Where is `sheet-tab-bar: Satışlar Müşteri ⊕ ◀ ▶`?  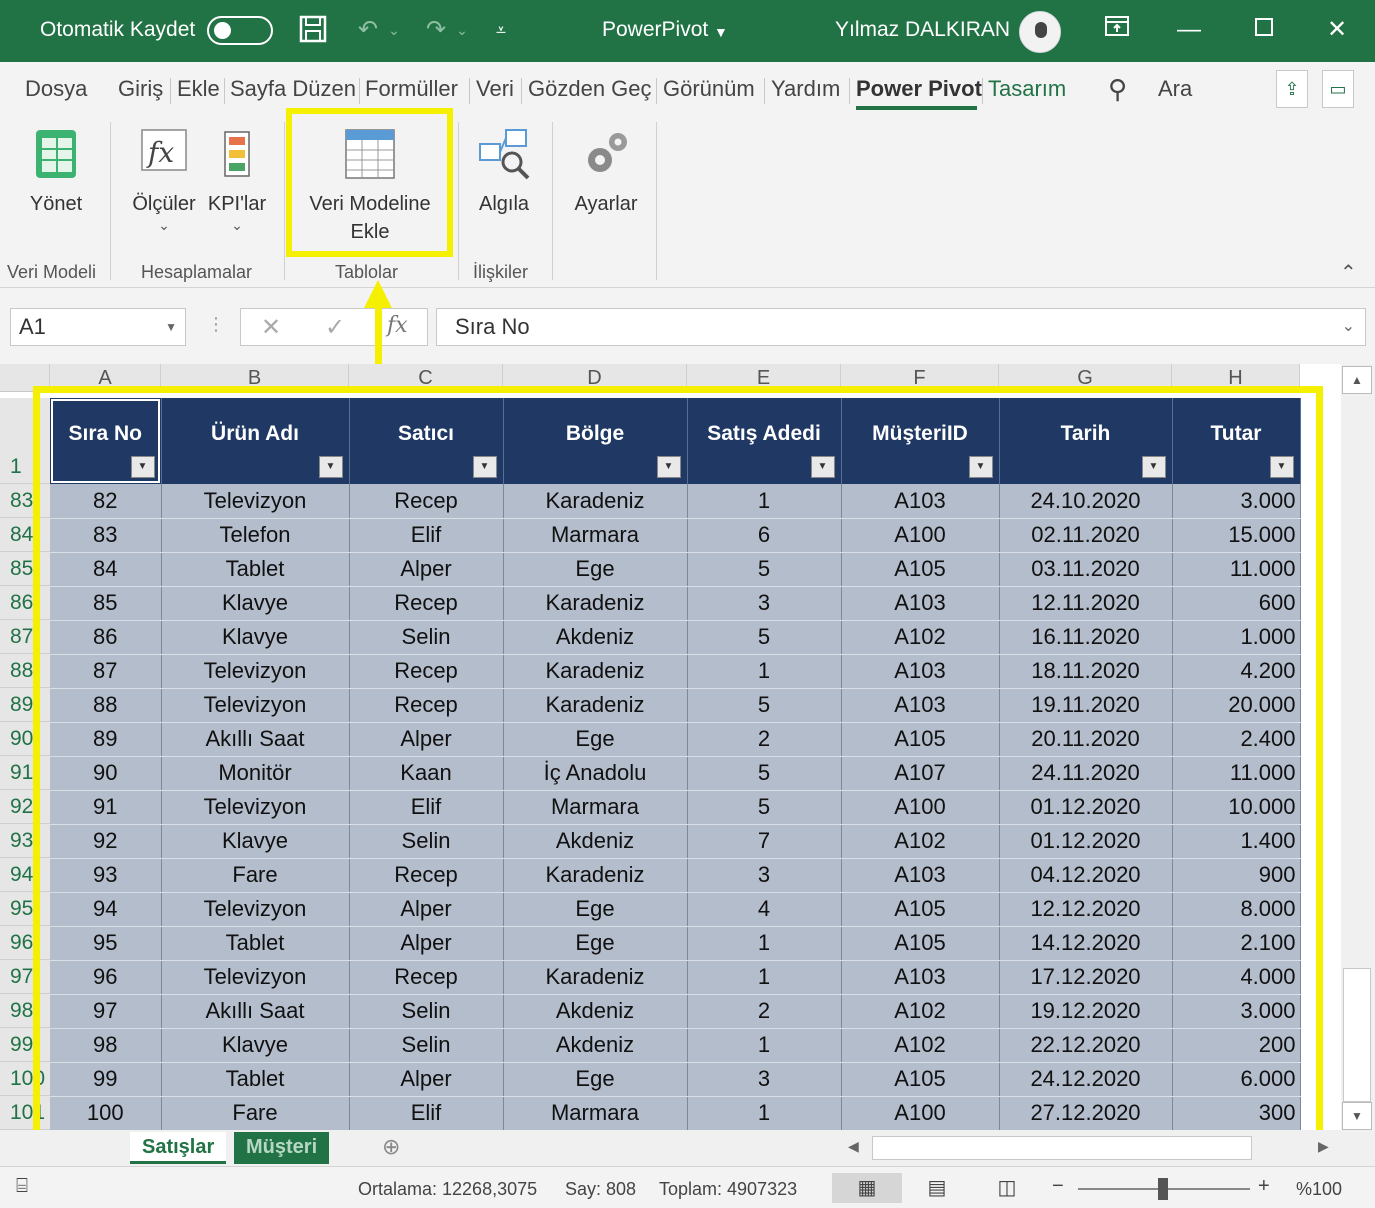
sheet-tab-bar: Satışlar Müşteri ⊕ ◀ ▶ is located at coordinates (687, 1148).